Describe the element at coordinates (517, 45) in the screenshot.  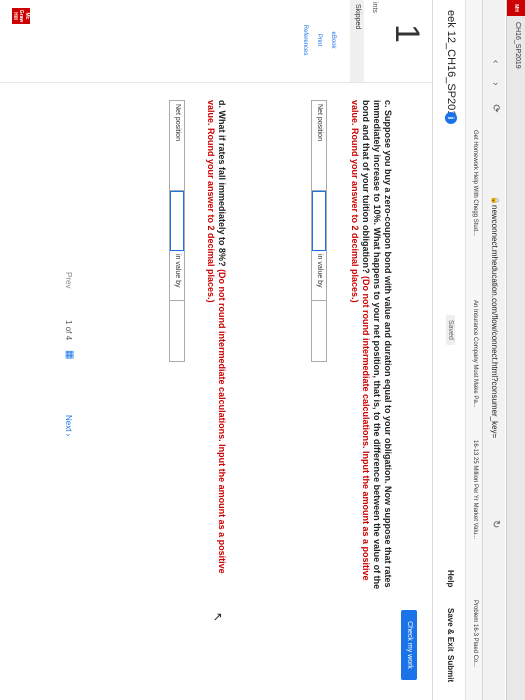
I see `browser-tab: CH16_SP2019` at that location.